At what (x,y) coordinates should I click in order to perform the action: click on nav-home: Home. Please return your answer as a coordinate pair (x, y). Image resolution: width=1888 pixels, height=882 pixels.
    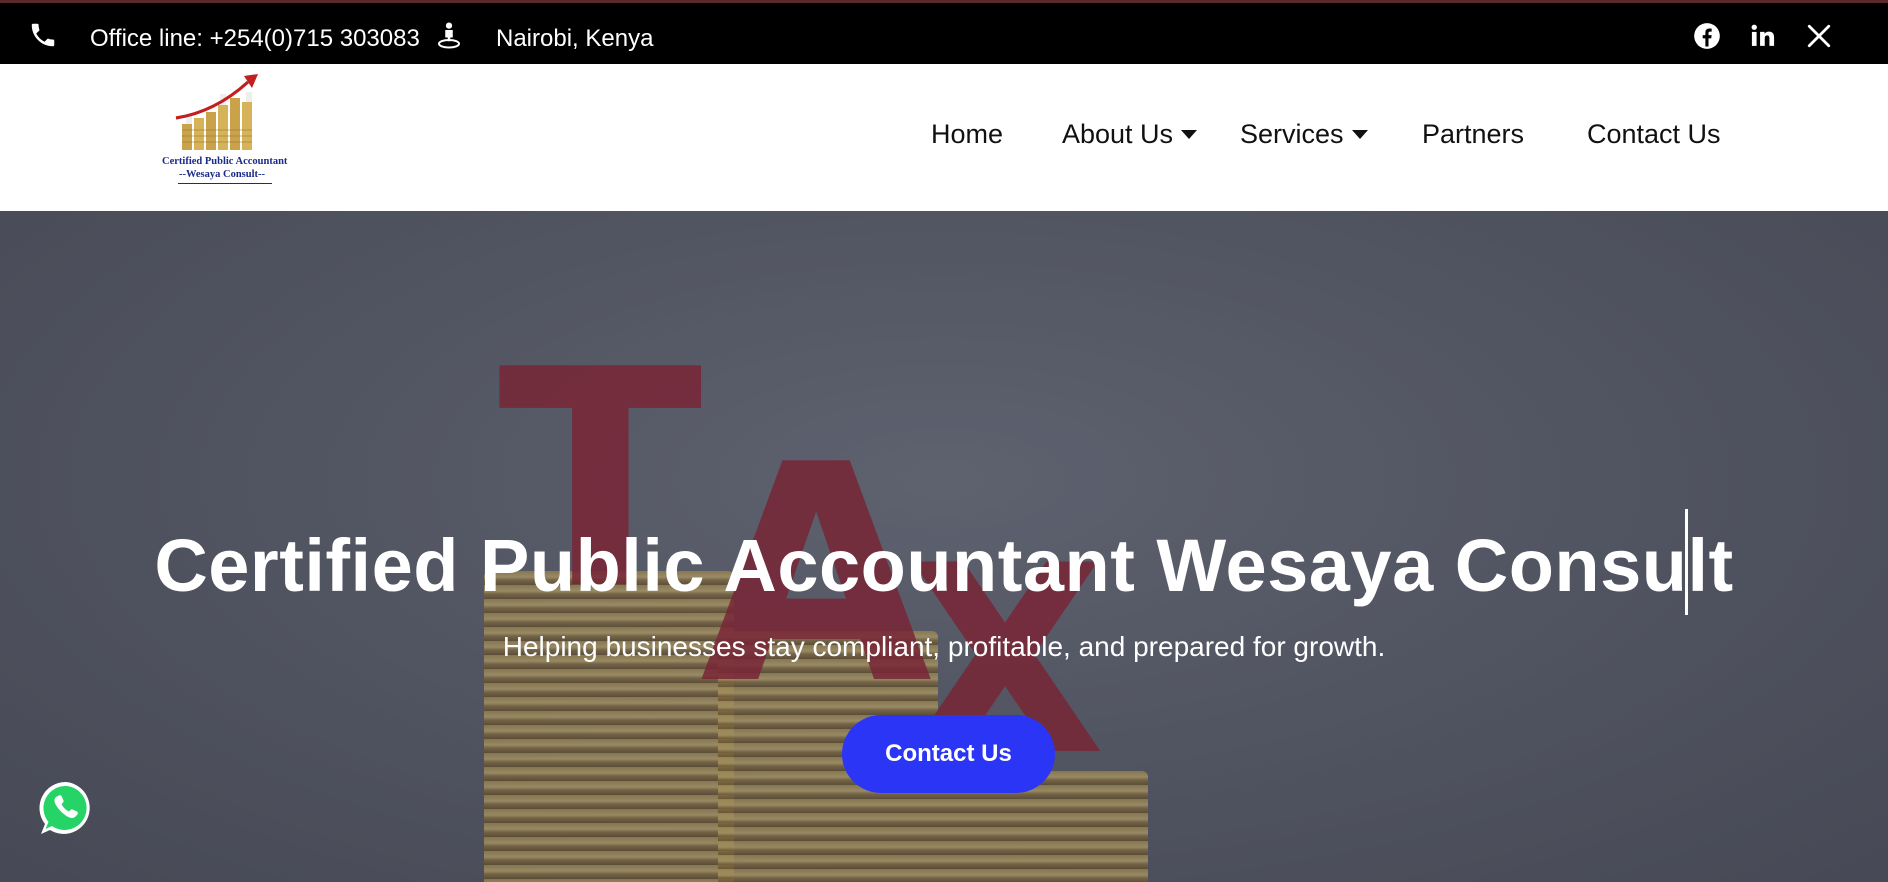
    Looking at the image, I should click on (967, 134).